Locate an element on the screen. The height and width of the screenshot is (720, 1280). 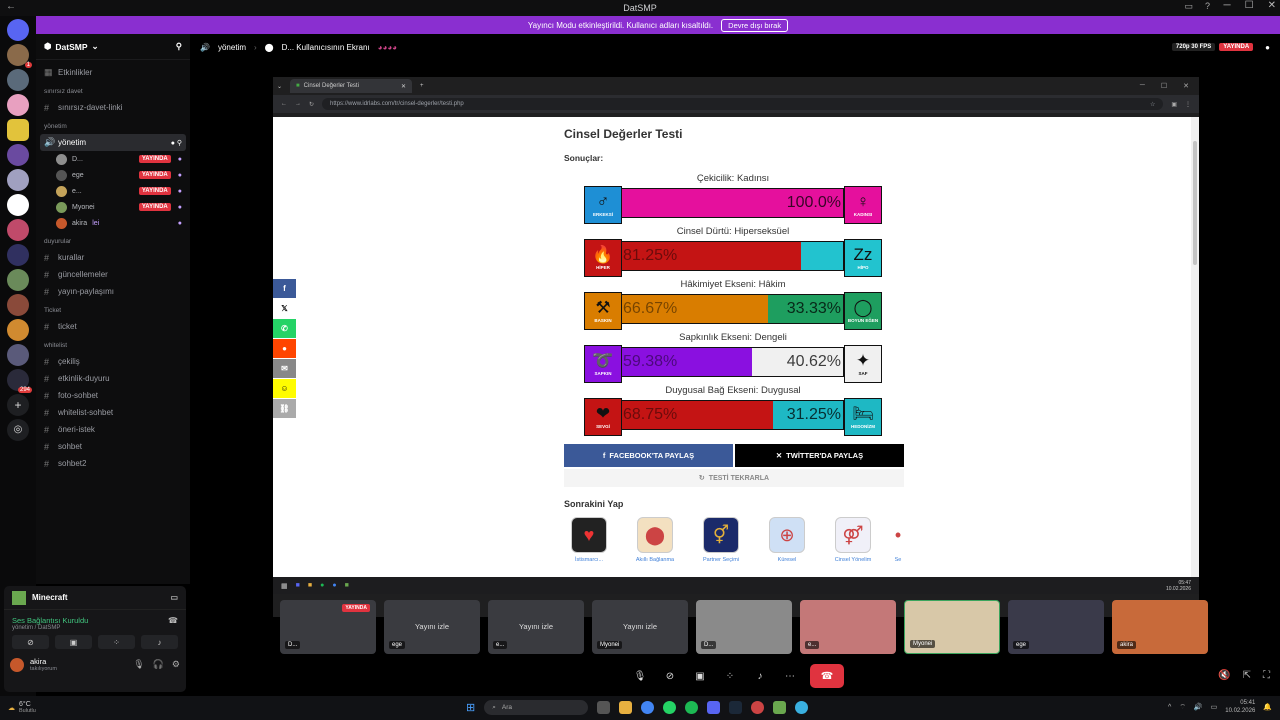
avatar is located at coordinates (17, 664).